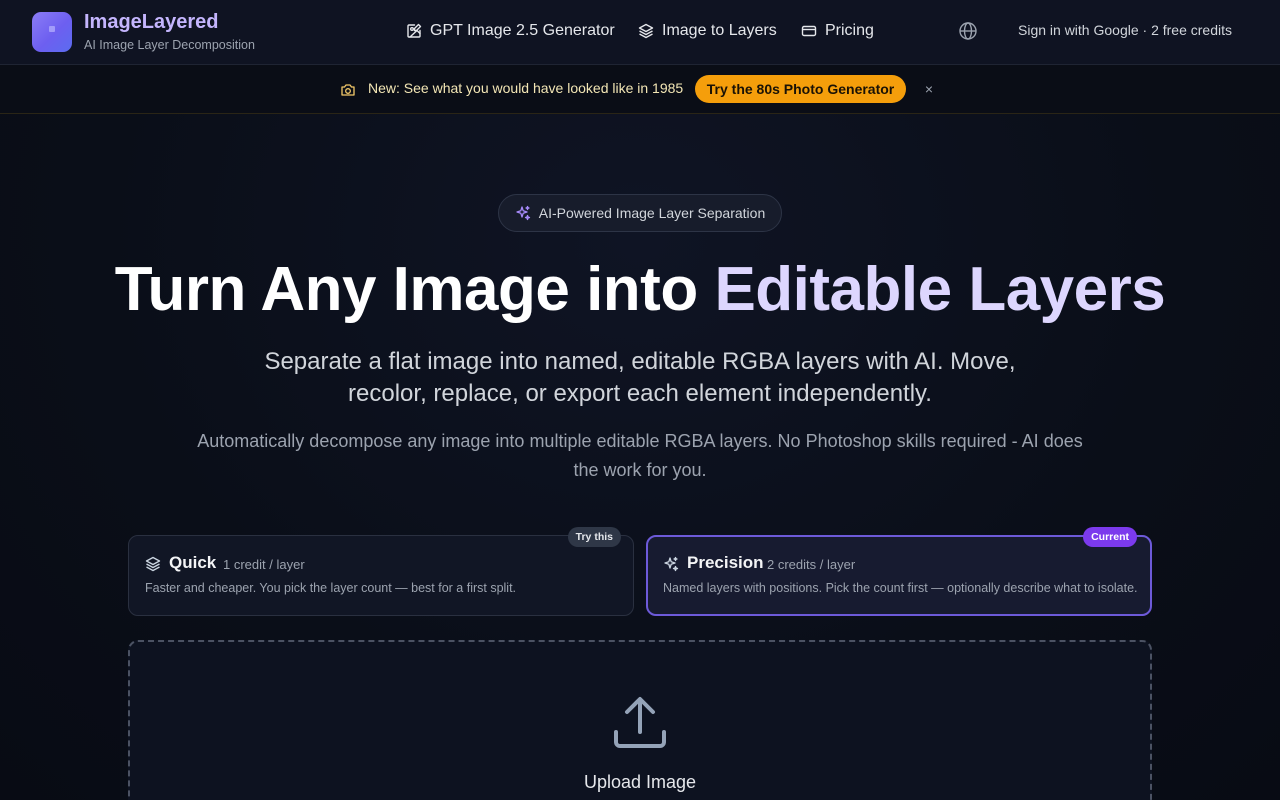  Describe the element at coordinates (52, 32) in the screenshot. I see `logo-icon` at that location.